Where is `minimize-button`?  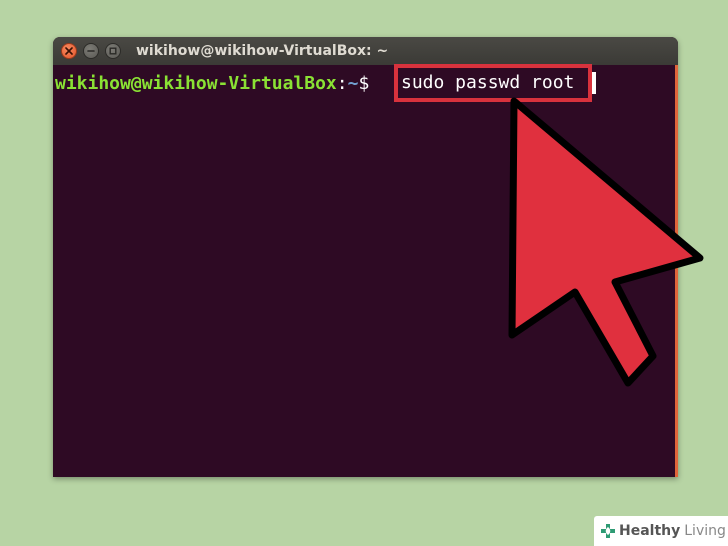 minimize-button is located at coordinates (91, 51).